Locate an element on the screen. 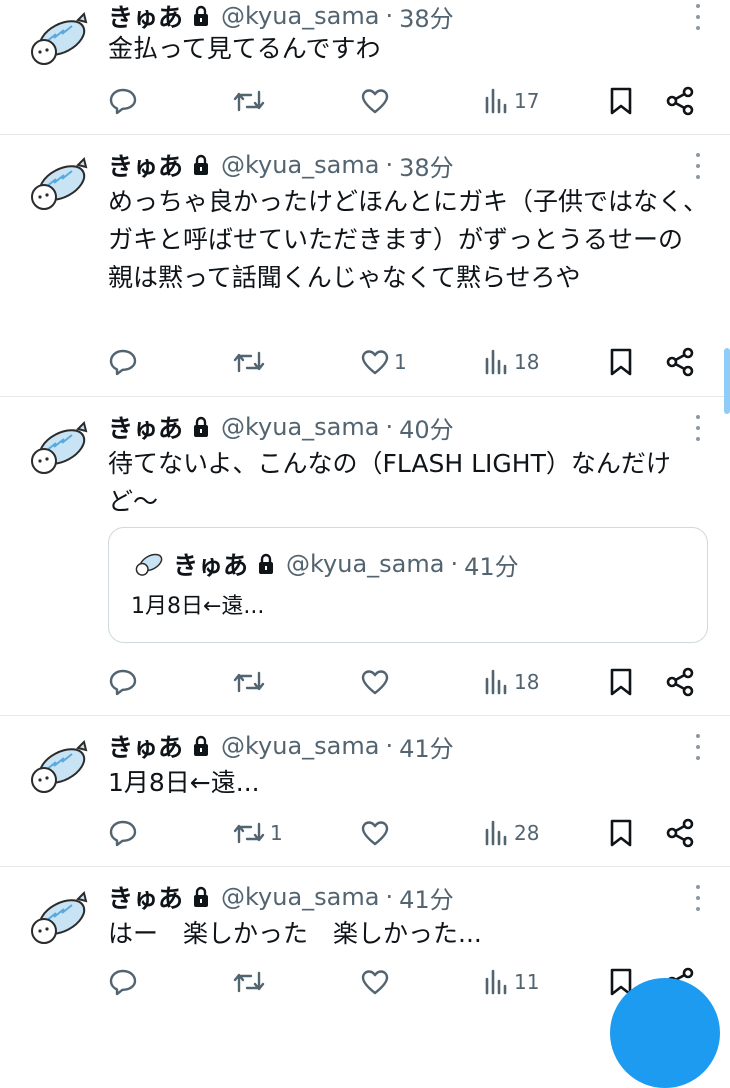 The width and height of the screenshot is (730, 1088). views-button: 17 is located at coordinates (511, 101).